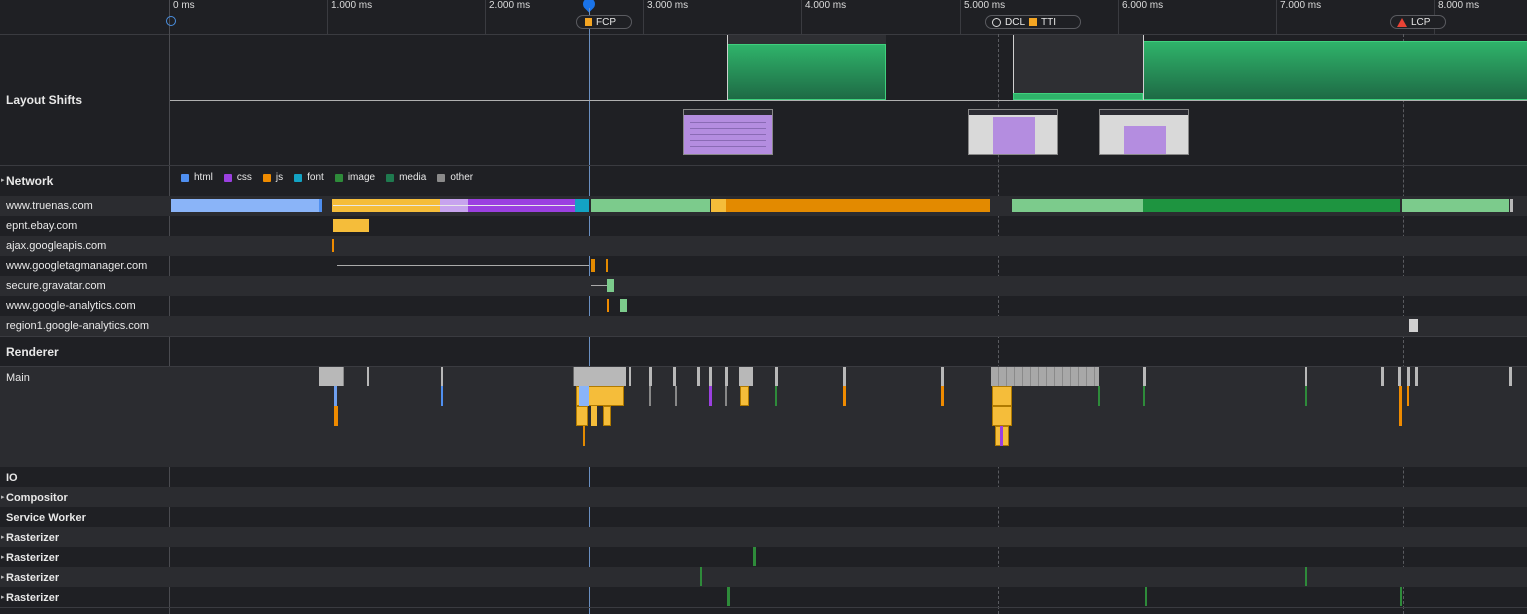 The image size is (1527, 614). Describe the element at coordinates (1033, 22) in the screenshot. I see `dcl-tti-marker: DCL TTI` at that location.